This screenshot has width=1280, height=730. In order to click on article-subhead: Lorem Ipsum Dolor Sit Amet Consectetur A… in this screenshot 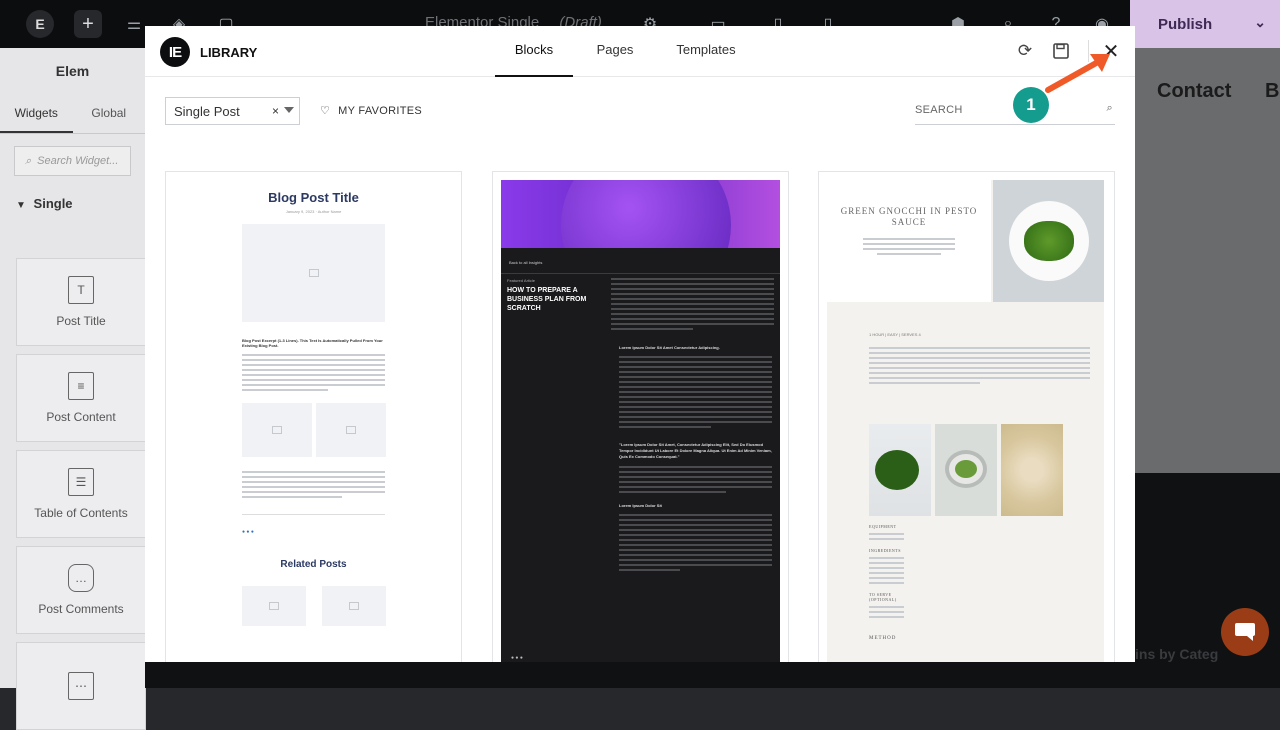, I will do `click(669, 347)`.